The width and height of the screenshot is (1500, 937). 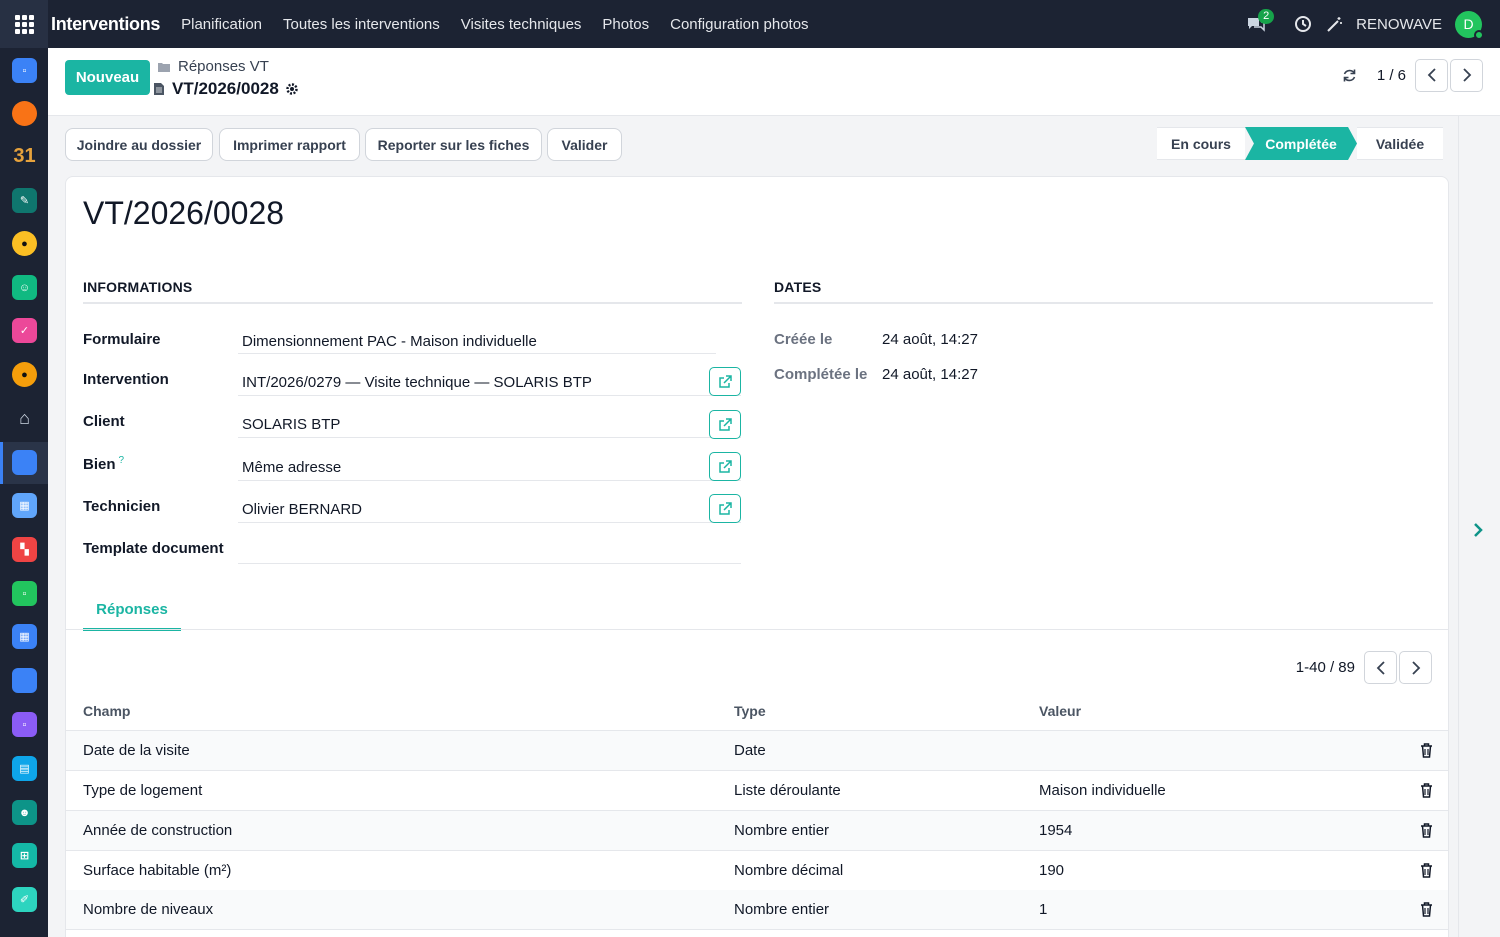 What do you see at coordinates (157, 870) in the screenshot?
I see `cell-champ: Surface habitable (m²)` at bounding box center [157, 870].